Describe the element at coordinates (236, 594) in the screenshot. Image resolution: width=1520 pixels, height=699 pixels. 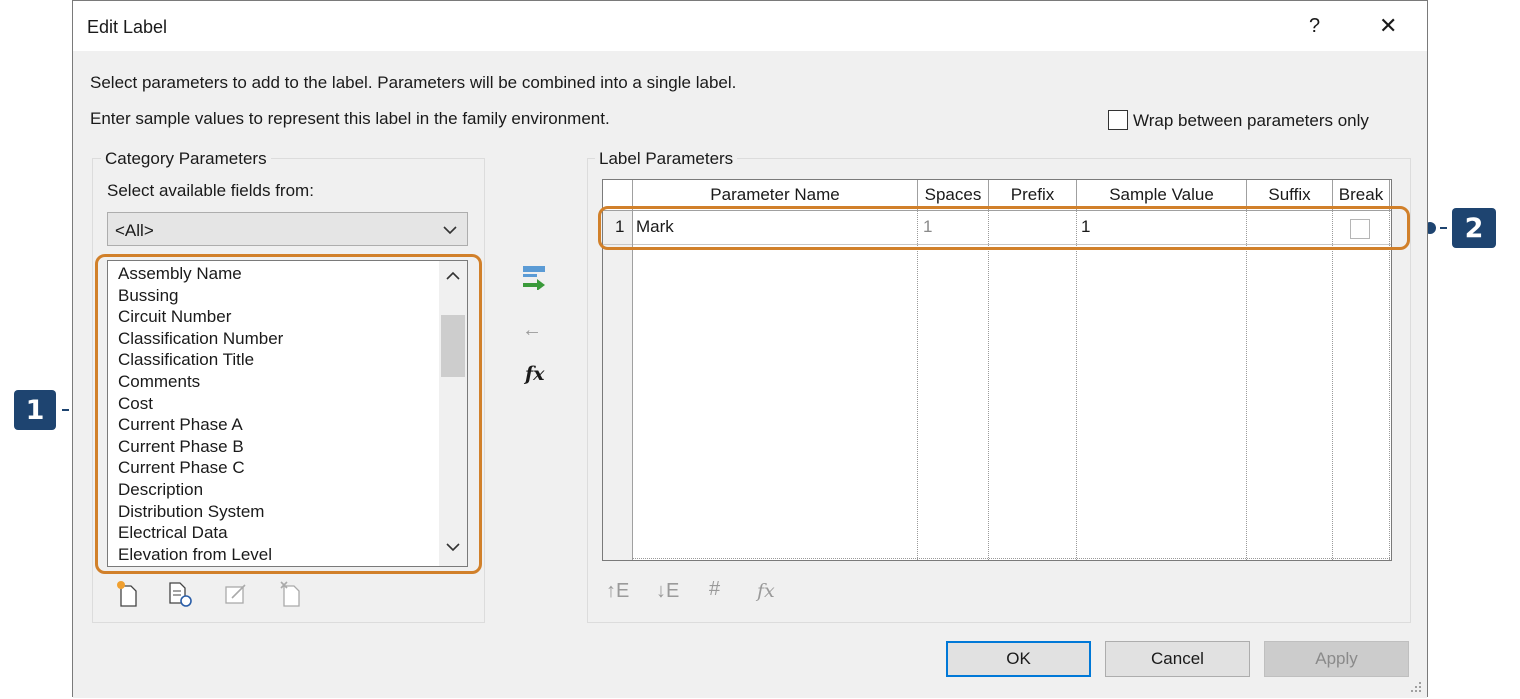
I see `modify-parameter-icon` at that location.